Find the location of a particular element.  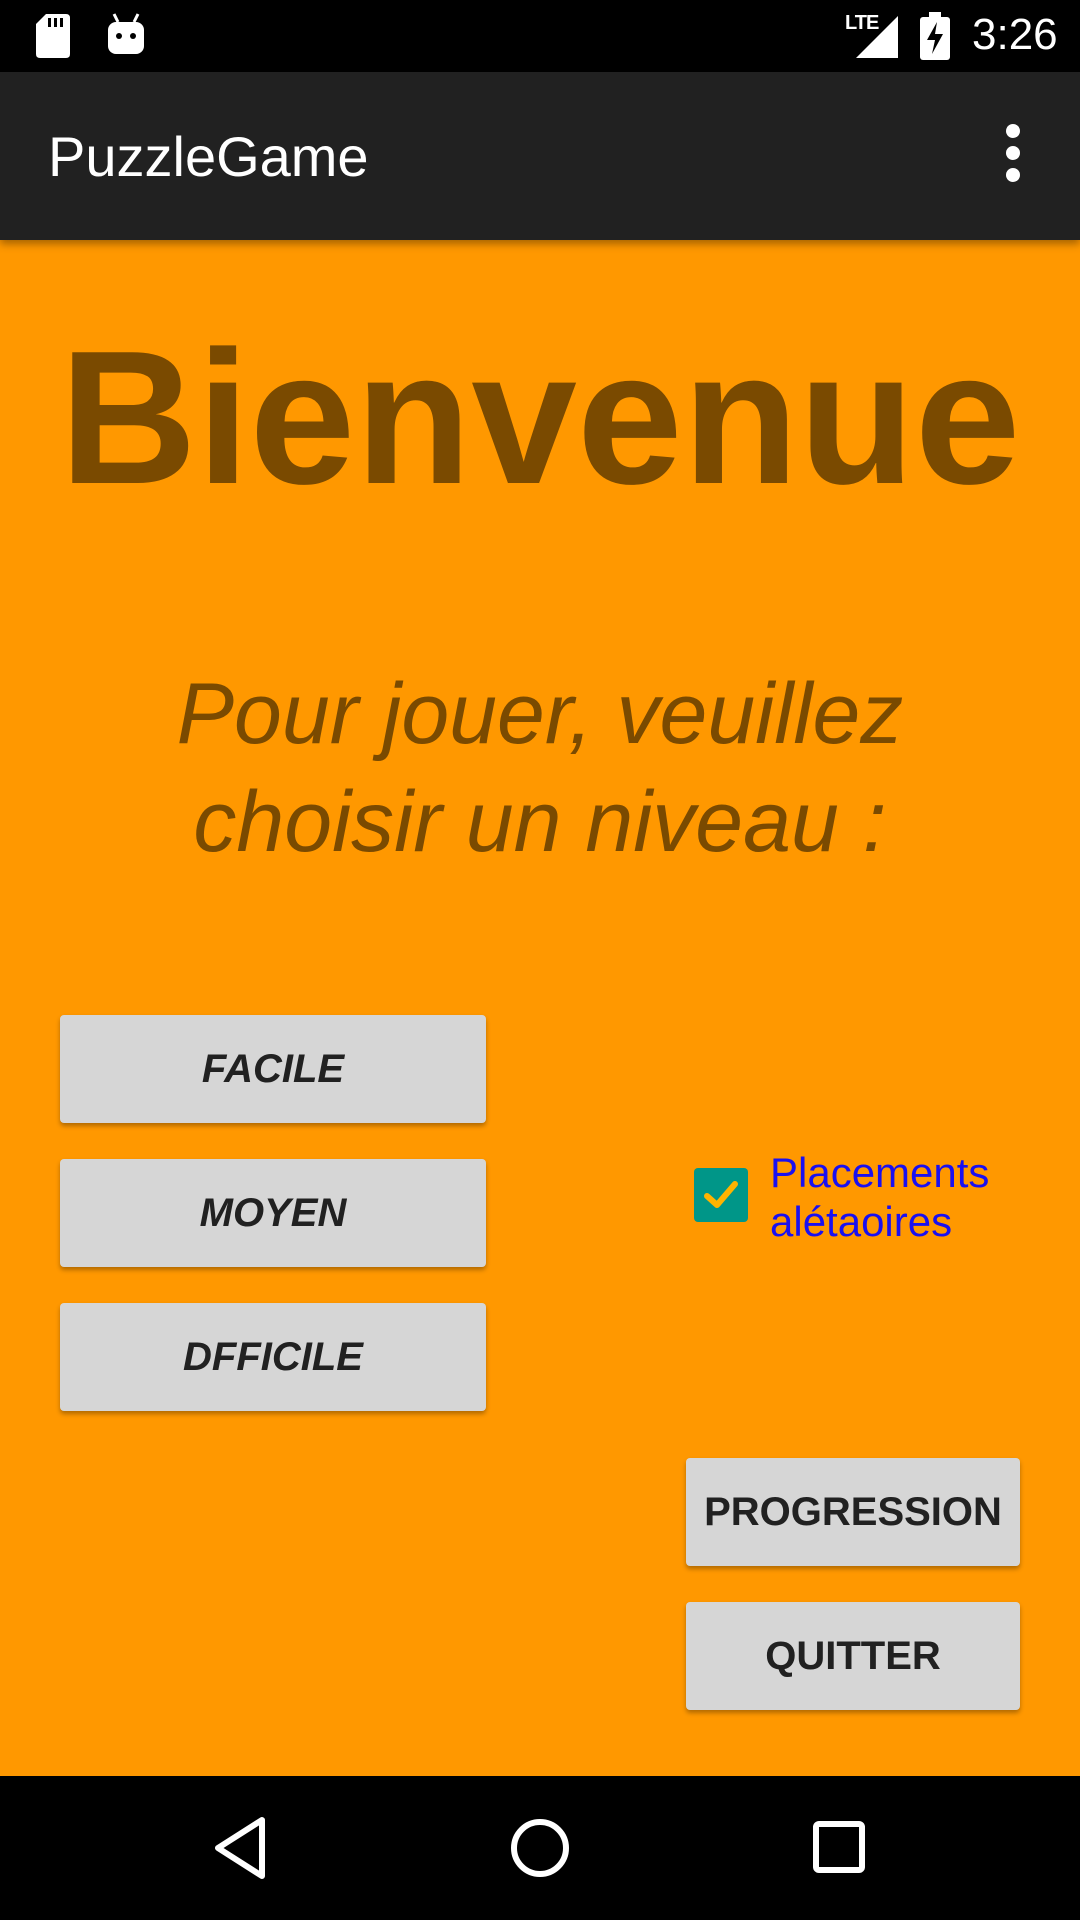

recent-apps-icon is located at coordinates (840, 1848).